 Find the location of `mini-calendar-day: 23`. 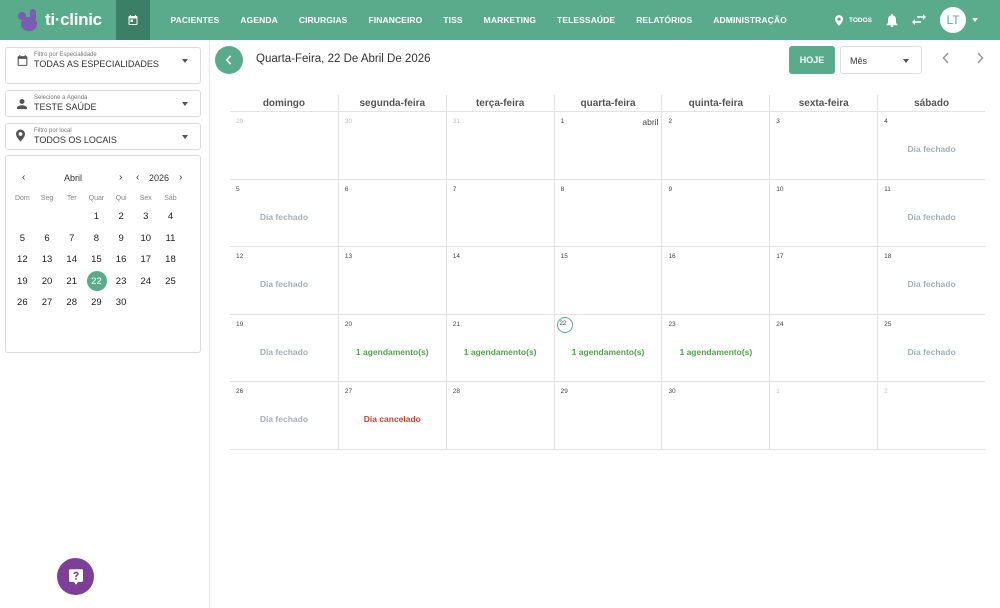

mini-calendar-day: 23 is located at coordinates (121, 282).